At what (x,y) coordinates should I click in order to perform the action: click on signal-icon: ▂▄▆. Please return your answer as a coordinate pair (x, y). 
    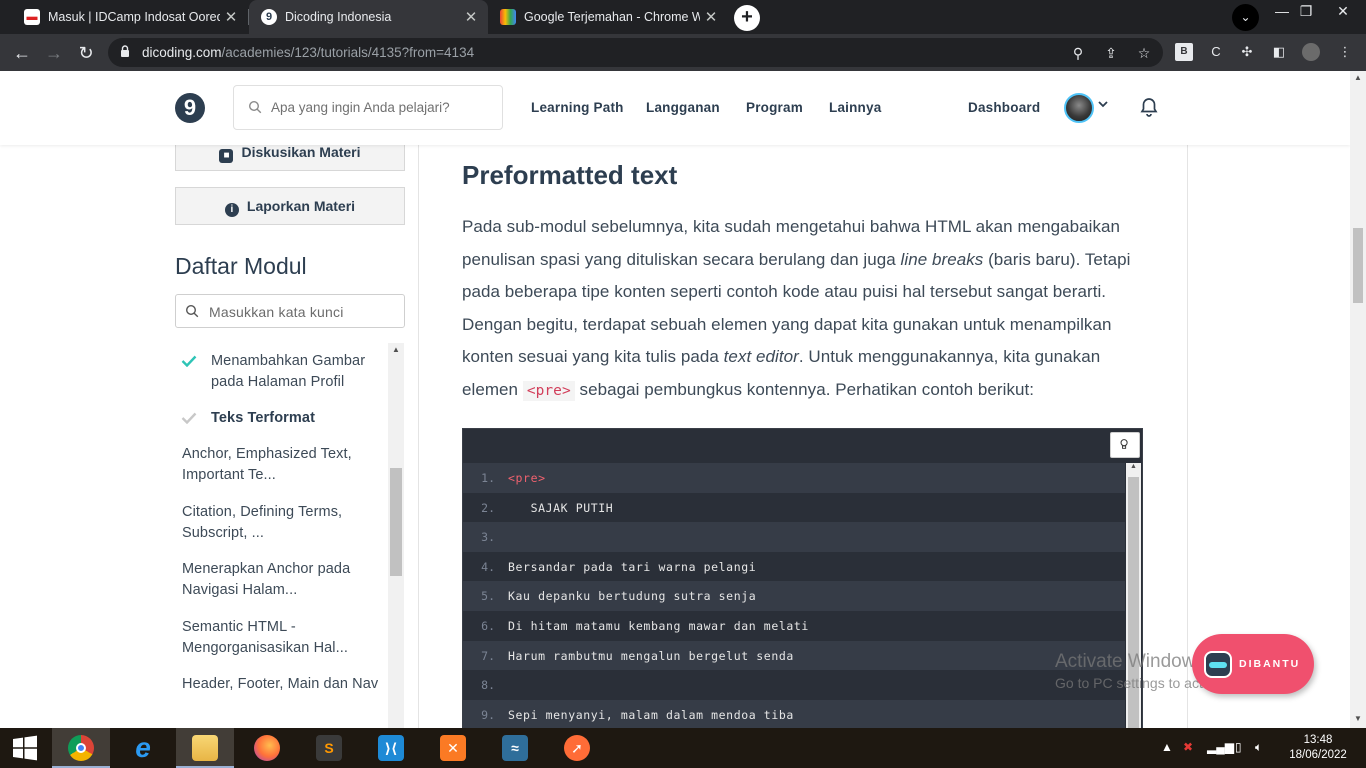
    Looking at the image, I should click on (1220, 747).